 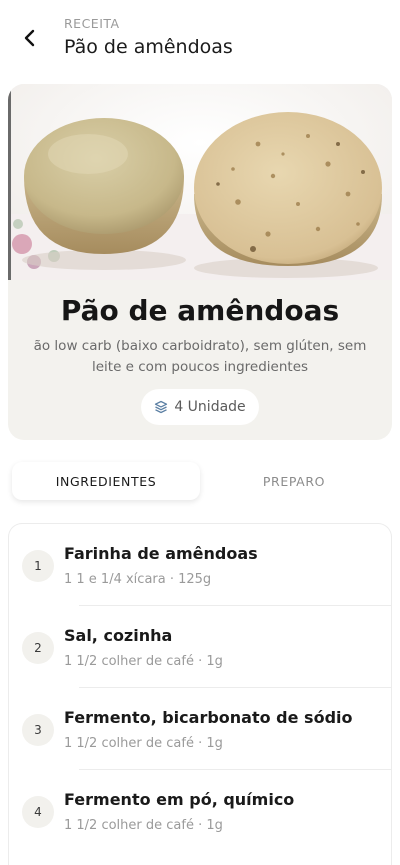 What do you see at coordinates (210, 407) in the screenshot?
I see `servings-label: 4 Unidade` at bounding box center [210, 407].